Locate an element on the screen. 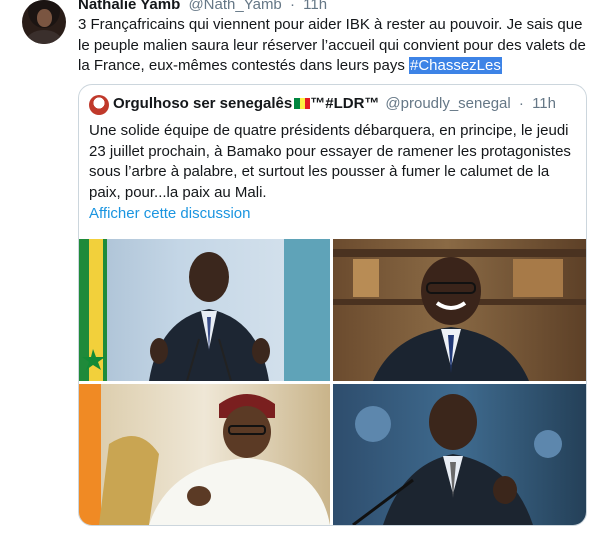 This screenshot has width=605, height=533. avatar-face is located at coordinates (44, 18).